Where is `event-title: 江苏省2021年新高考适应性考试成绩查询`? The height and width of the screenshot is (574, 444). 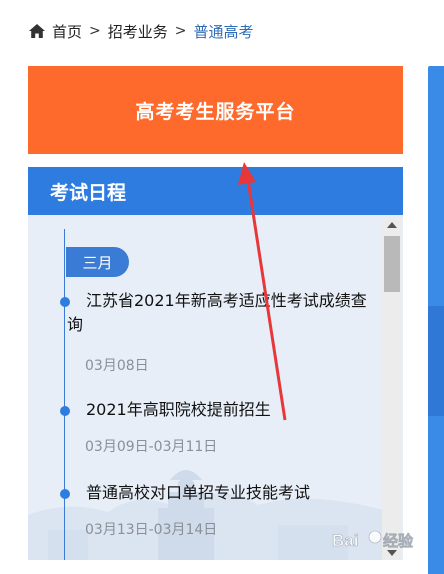 event-title: 江苏省2021年新高考适应性考试成绩查询 is located at coordinates (223, 313).